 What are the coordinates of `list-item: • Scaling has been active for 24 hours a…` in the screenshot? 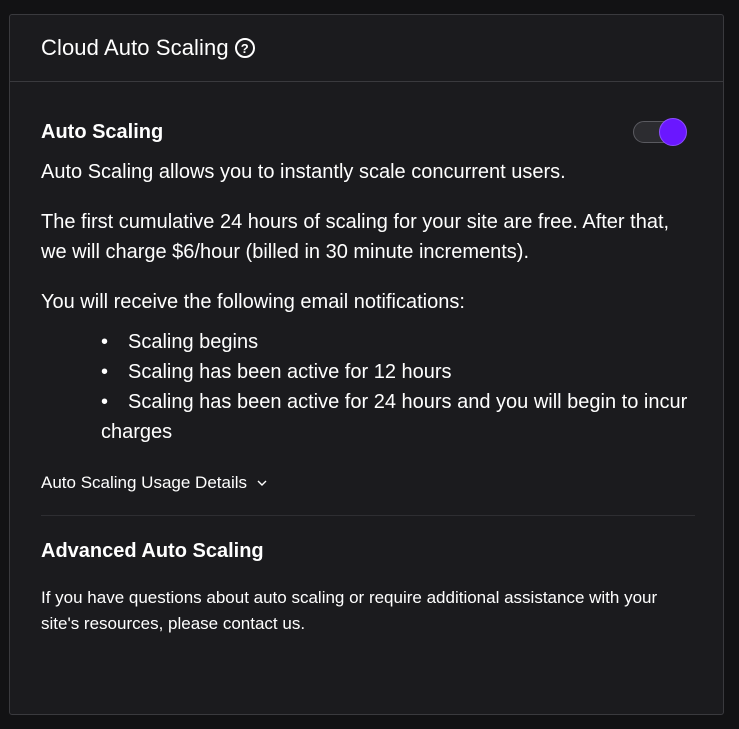 It's located at (397, 417).